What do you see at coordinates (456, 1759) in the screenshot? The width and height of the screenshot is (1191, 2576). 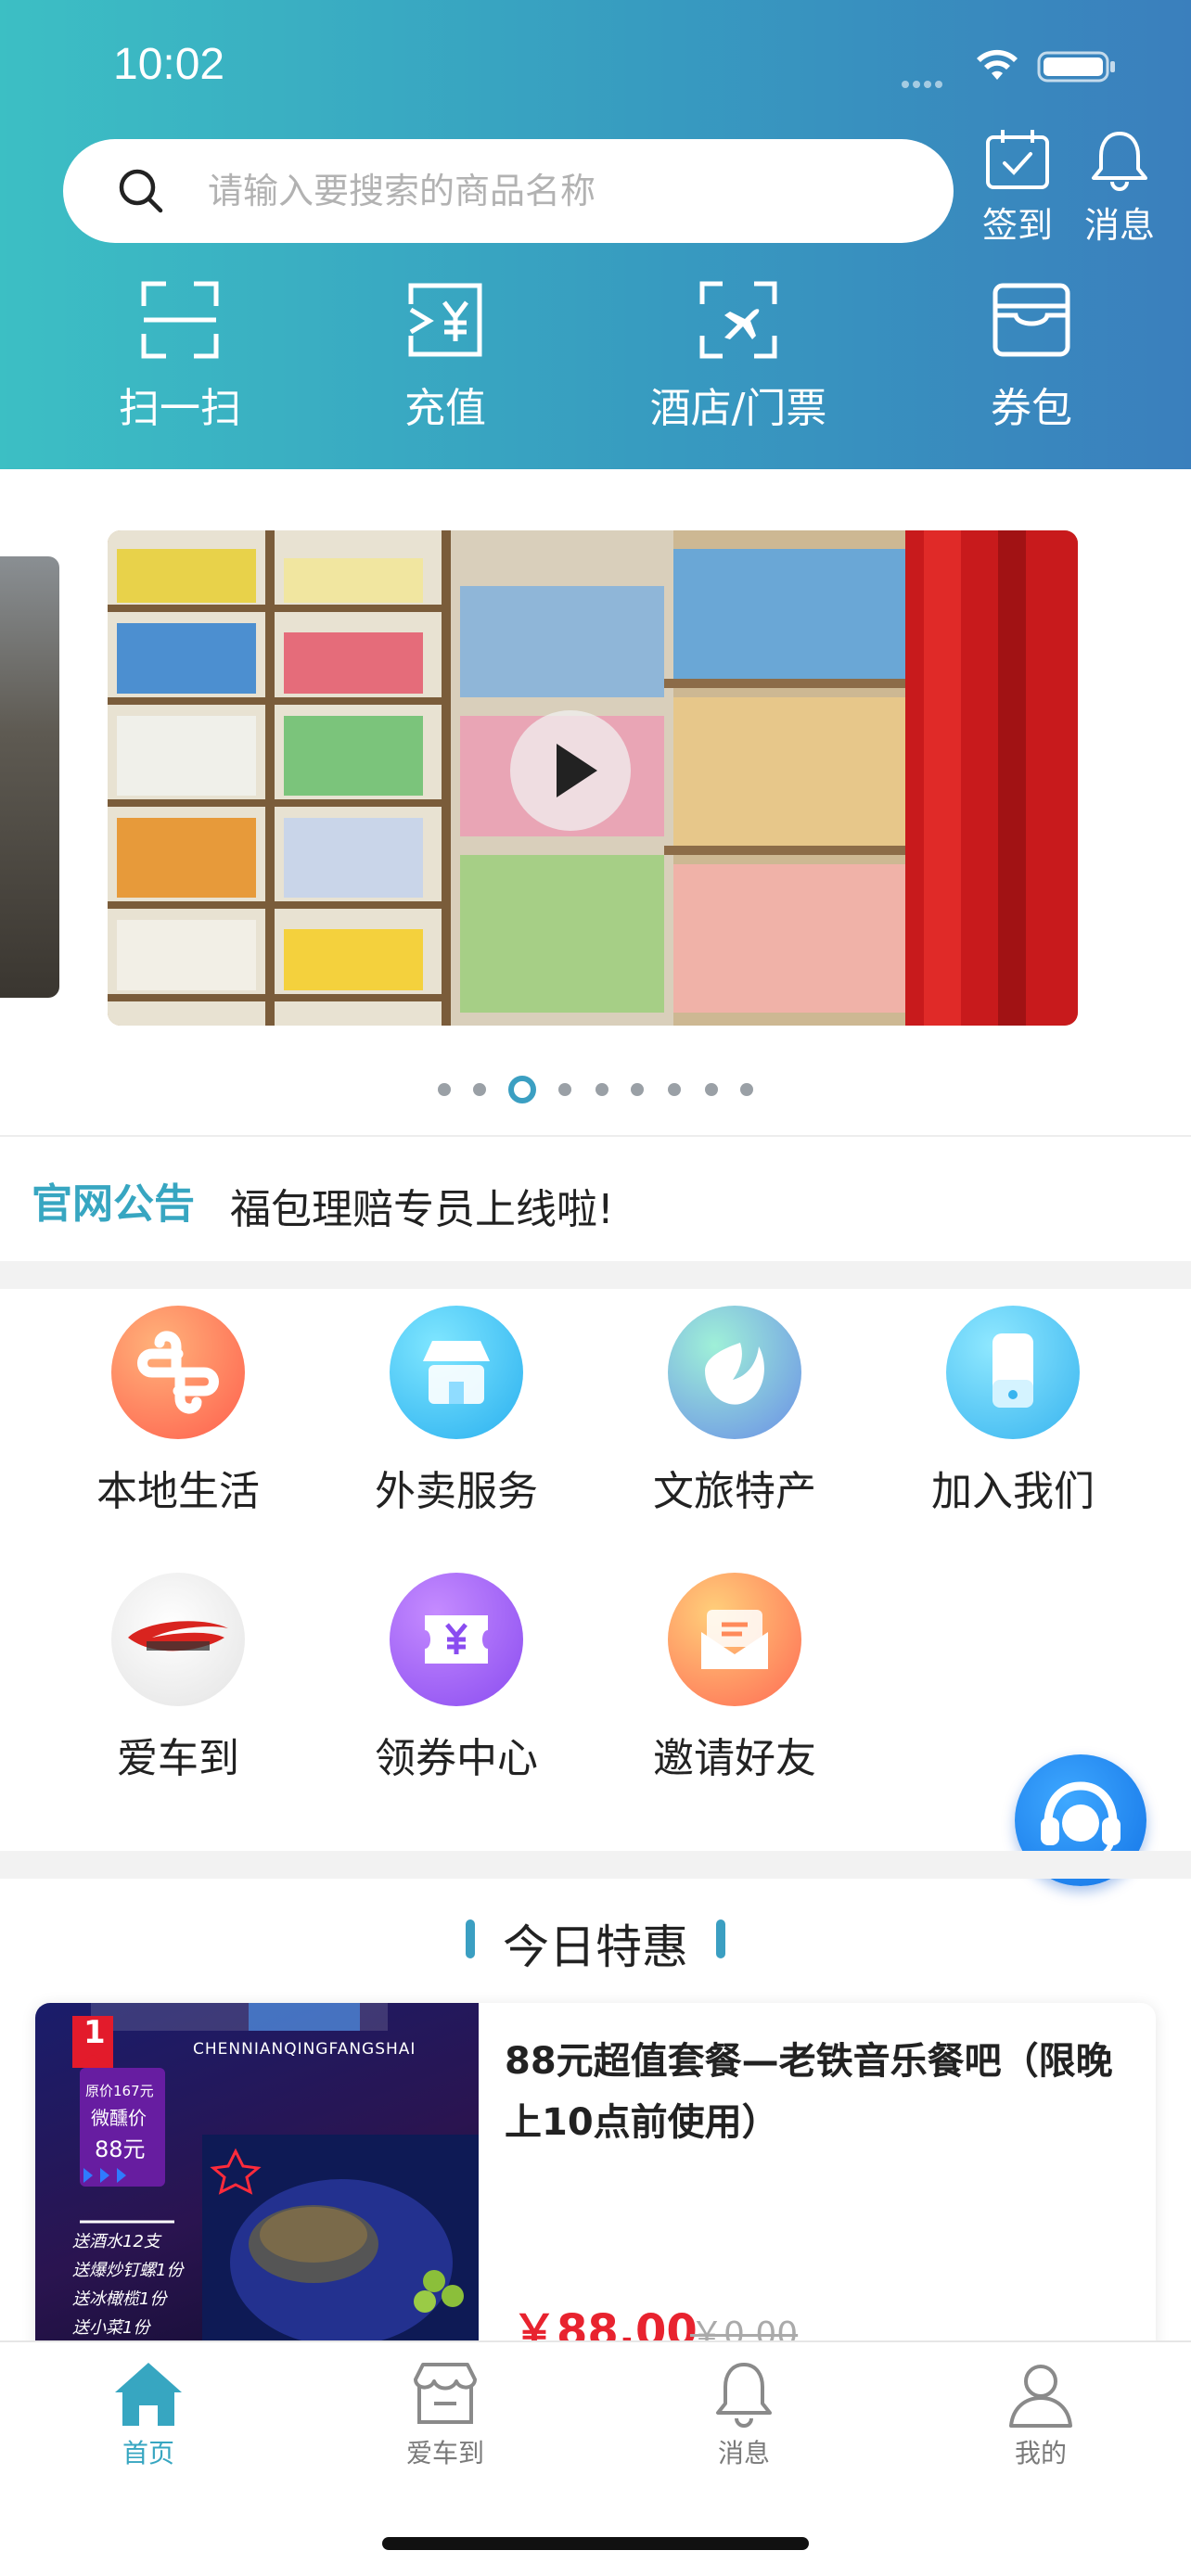 I see `service-label: 领券中心` at bounding box center [456, 1759].